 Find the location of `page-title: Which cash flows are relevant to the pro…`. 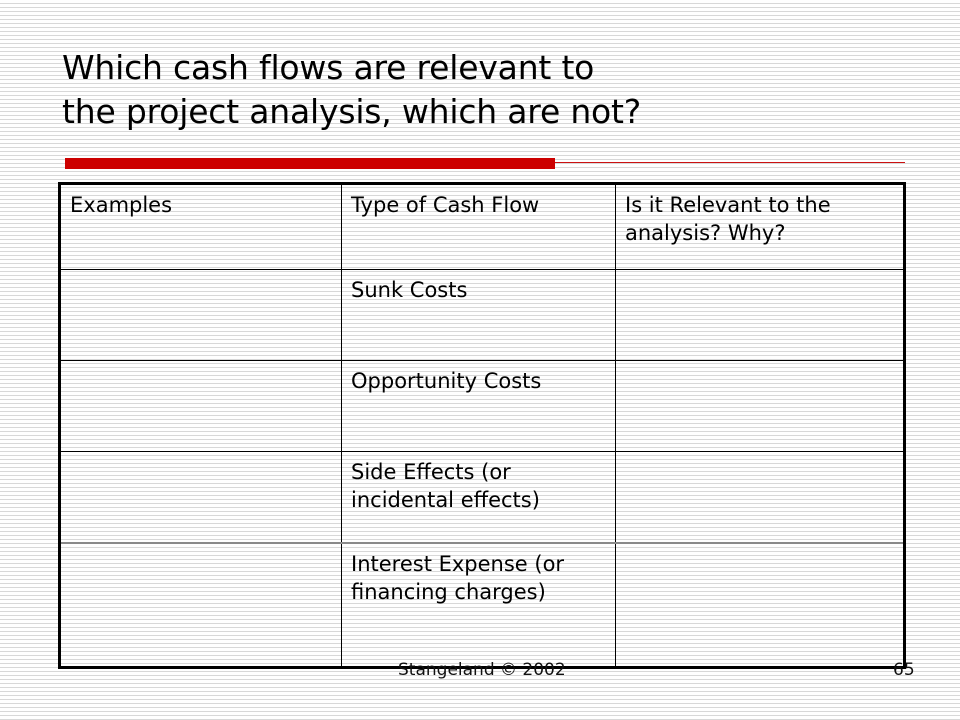

page-title: Which cash flows are relevant to the pro… is located at coordinates (492, 90).